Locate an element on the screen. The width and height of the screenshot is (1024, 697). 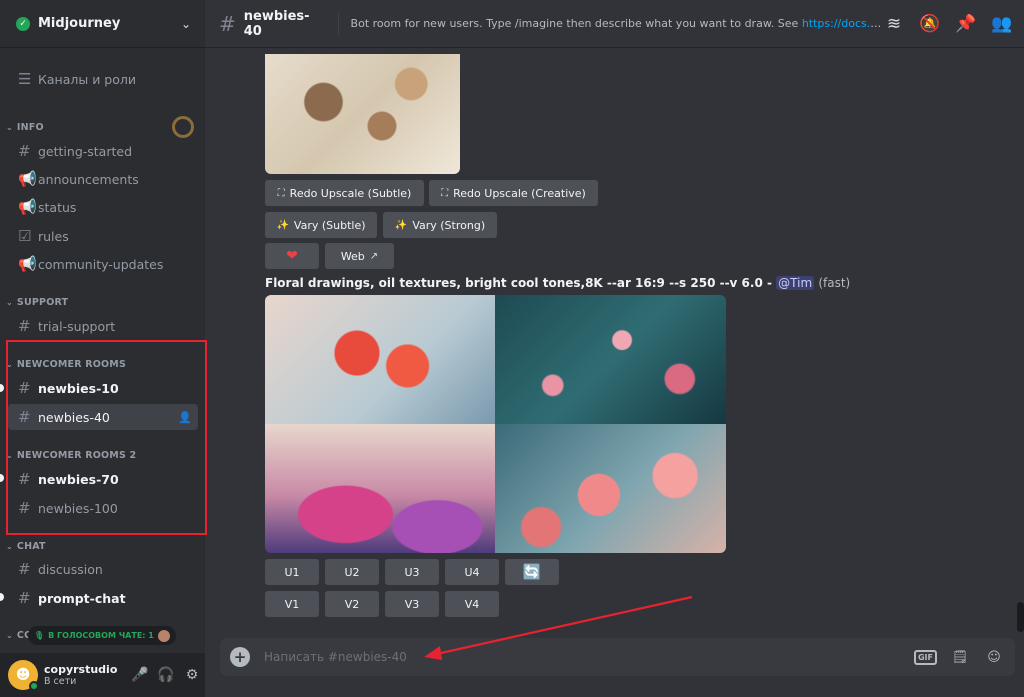
scrollbar-thumb is located at coordinates (1020, 617).